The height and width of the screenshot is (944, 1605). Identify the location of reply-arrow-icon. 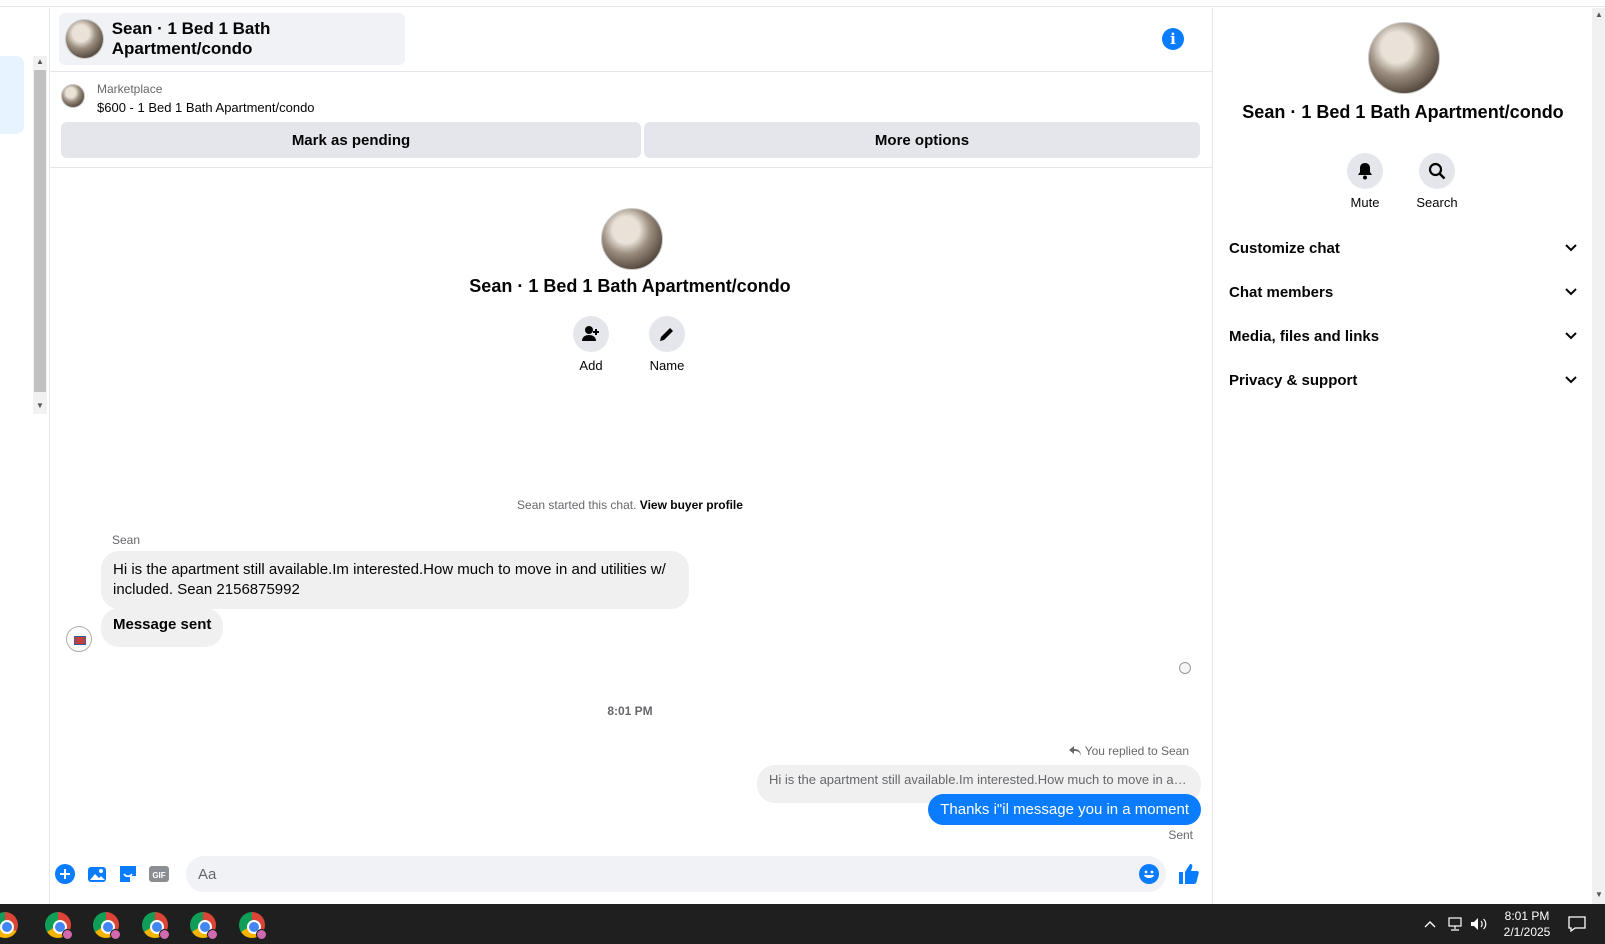
(1074, 751).